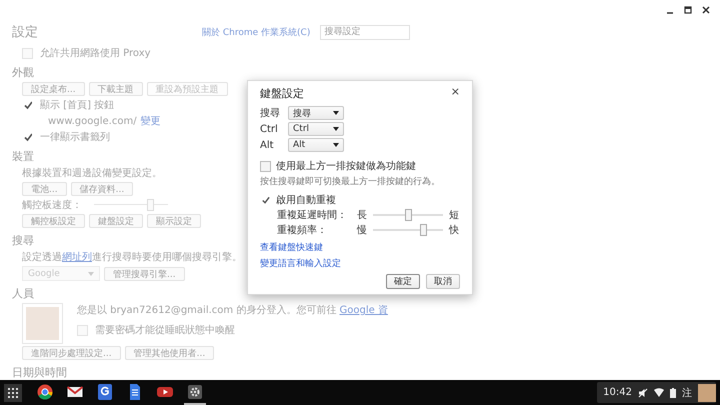 Image resolution: width=720 pixels, height=405 pixels. Describe the element at coordinates (443, 281) in the screenshot. I see `cancel-button: 取消` at that location.